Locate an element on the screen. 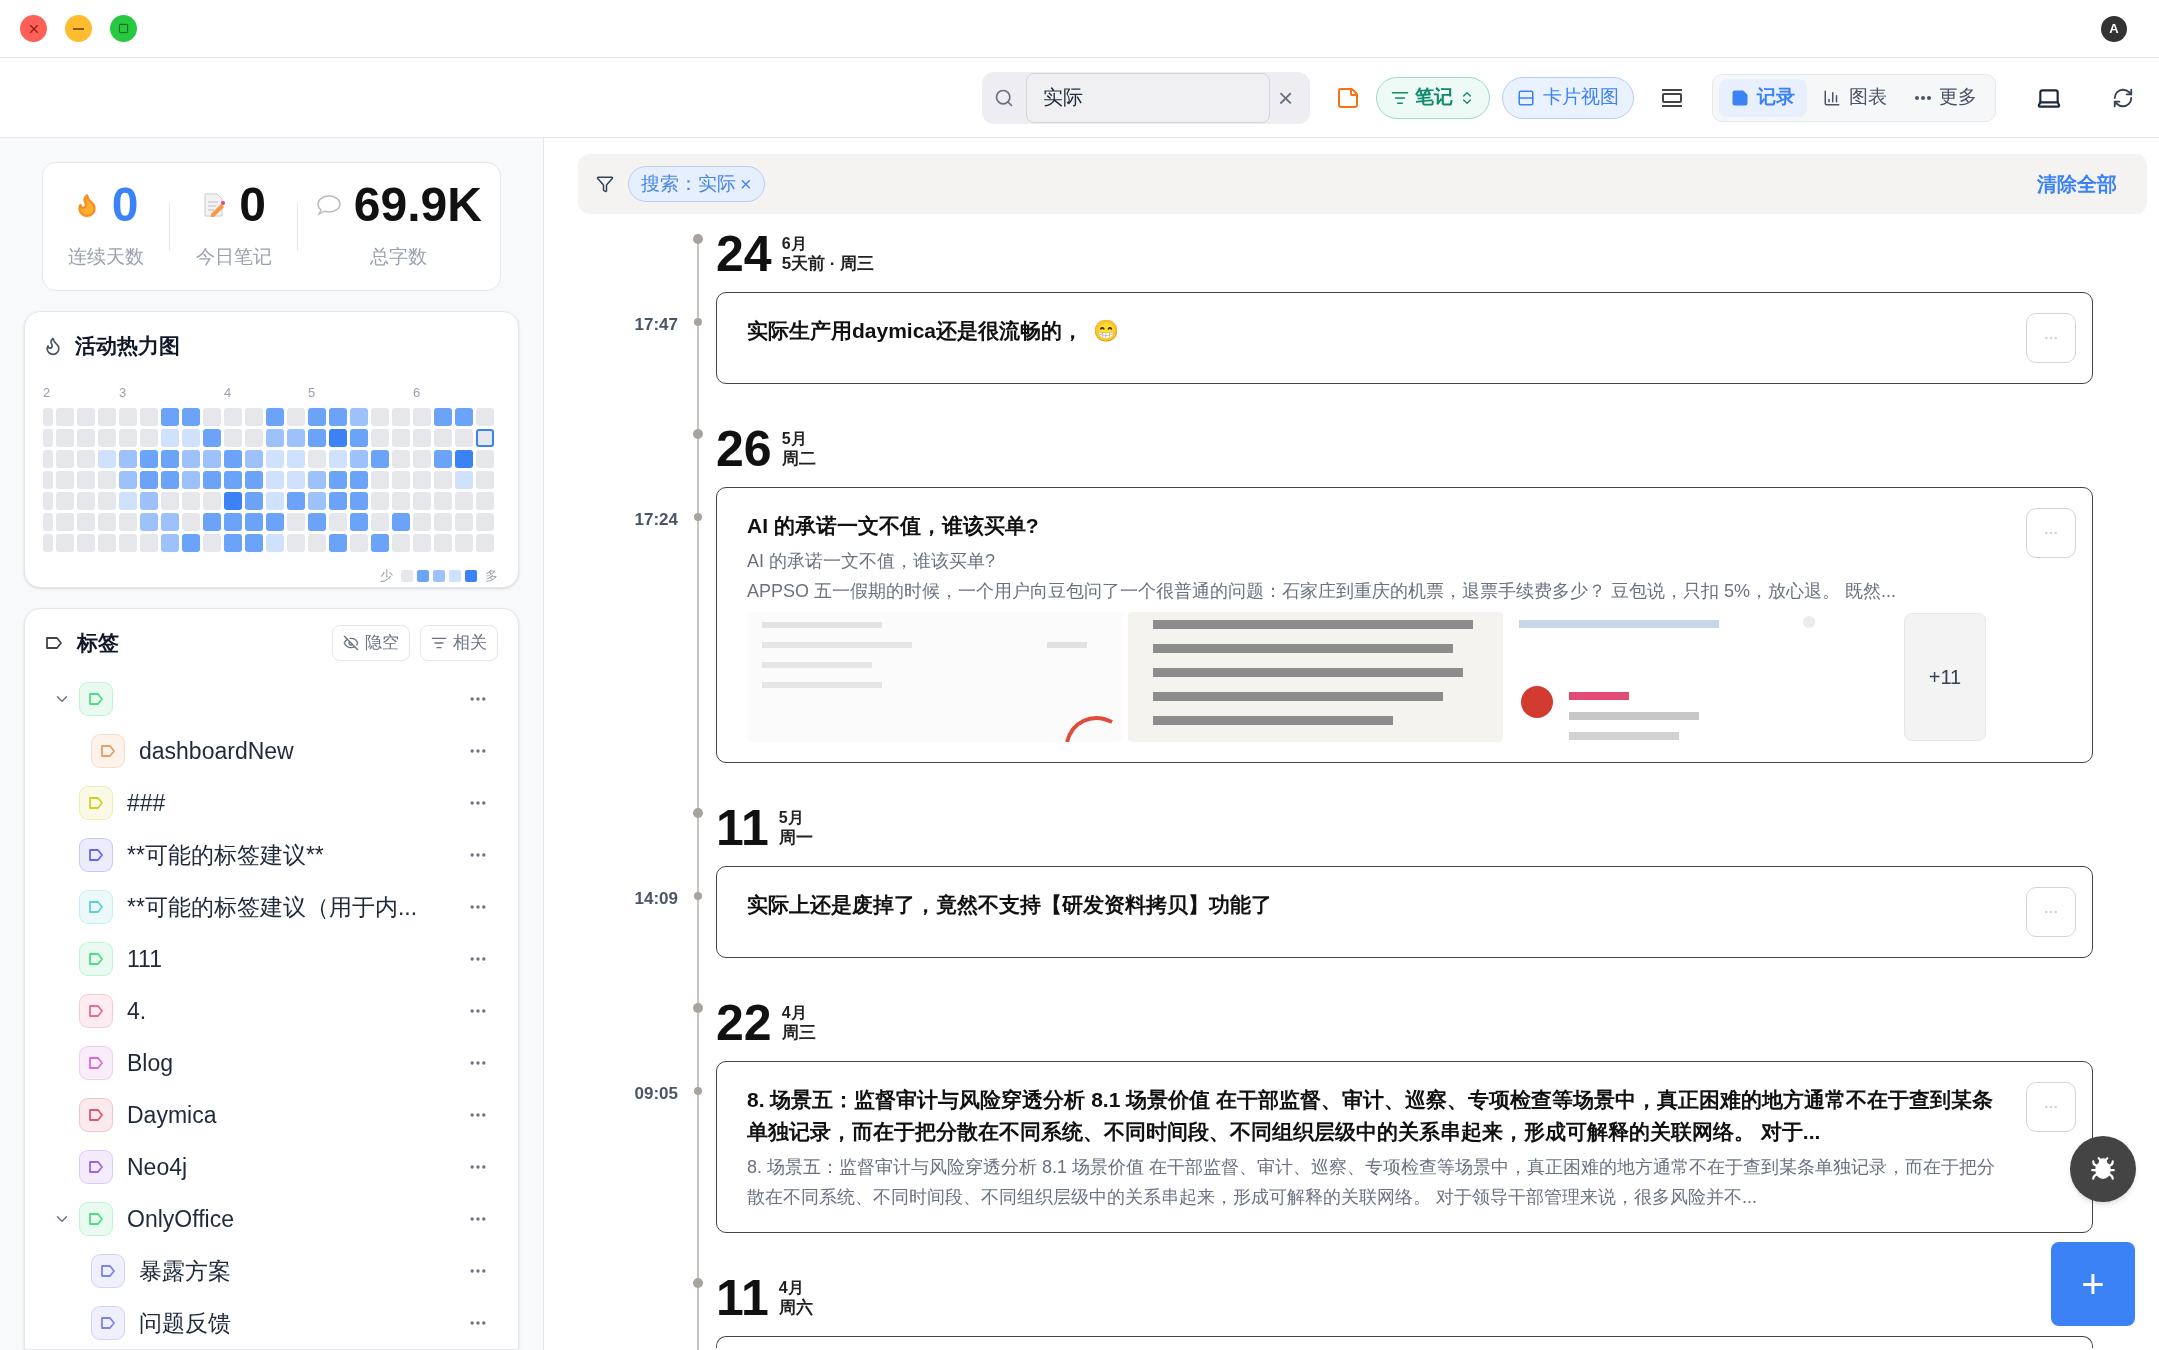 The image size is (2159, 1350). eye-off-icon is located at coordinates (351, 643).